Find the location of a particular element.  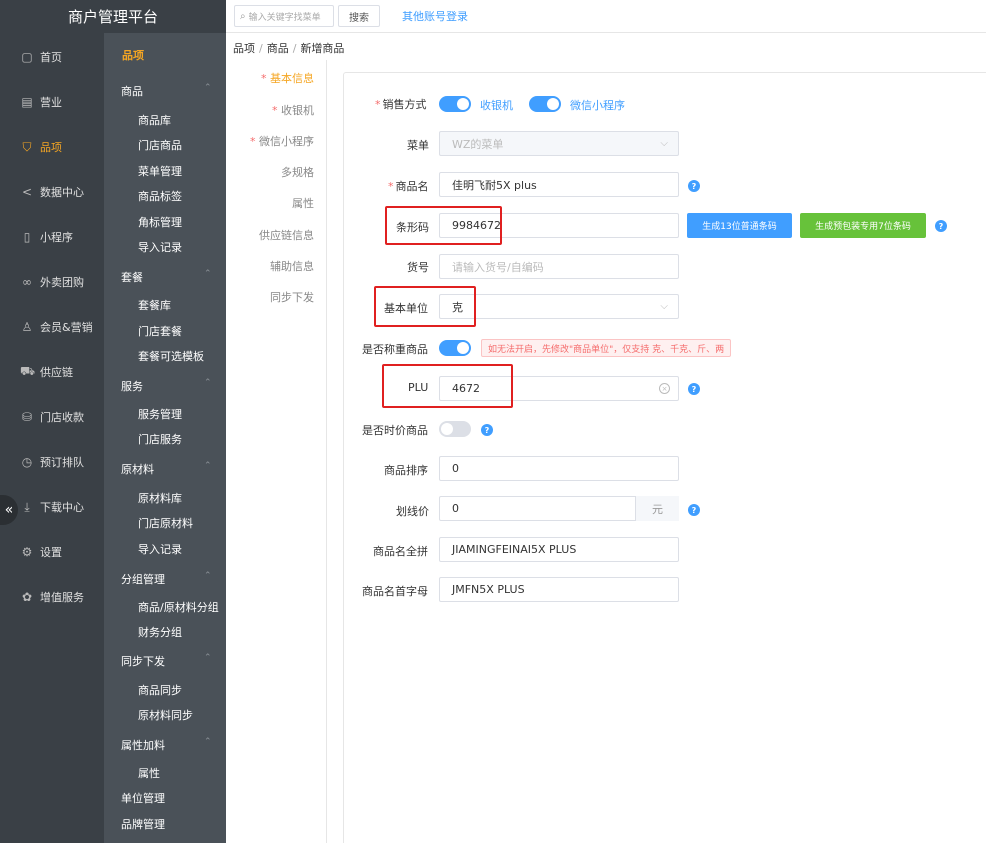

tab-attributes: 属性 is located at coordinates (303, 203).